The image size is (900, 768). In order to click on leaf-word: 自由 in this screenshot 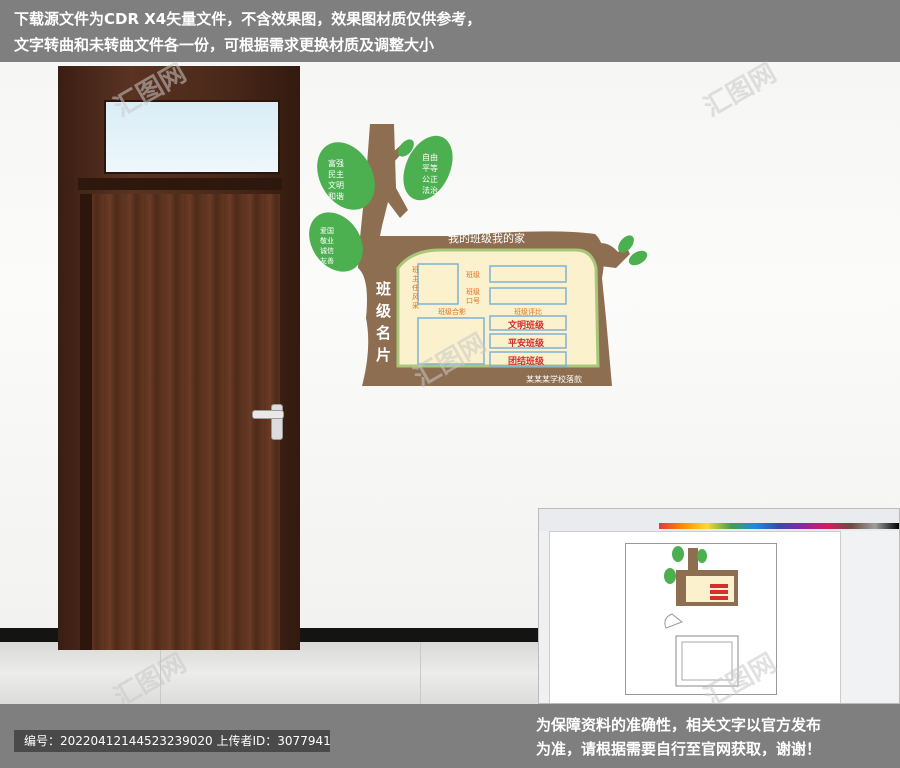, I will do `click(430, 157)`.